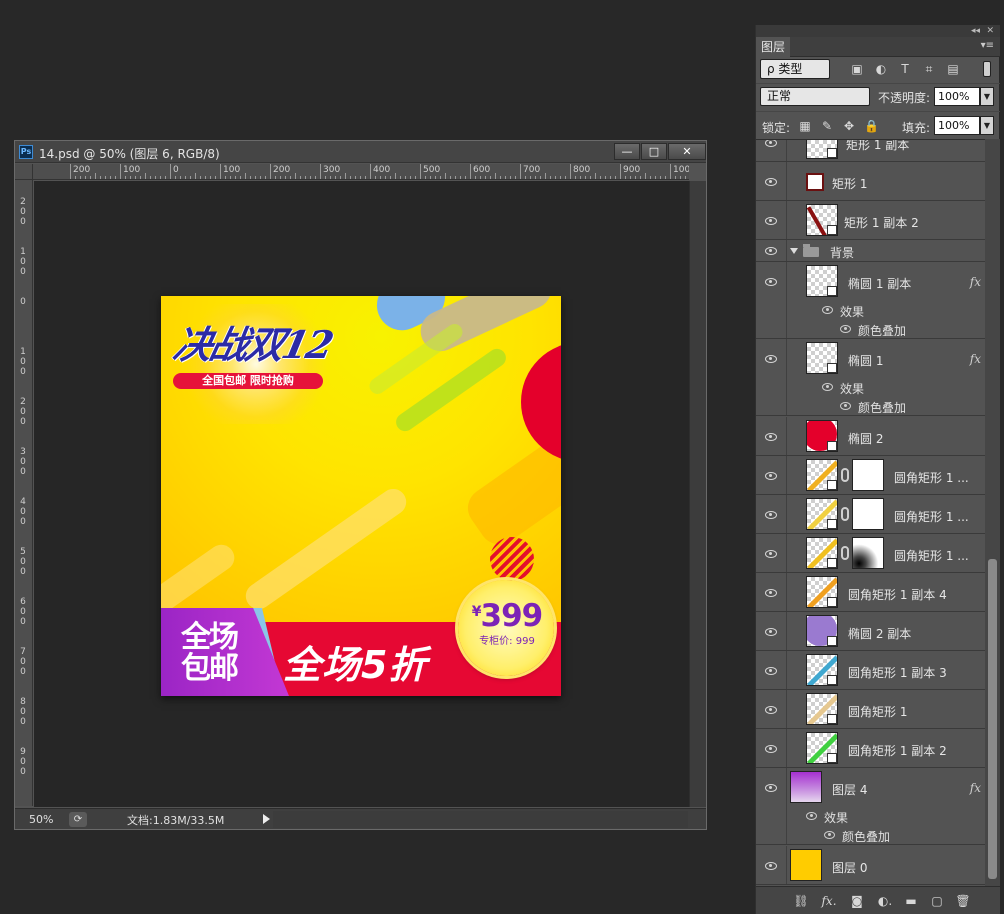  I want to click on maximize-button: □, so click(654, 151).